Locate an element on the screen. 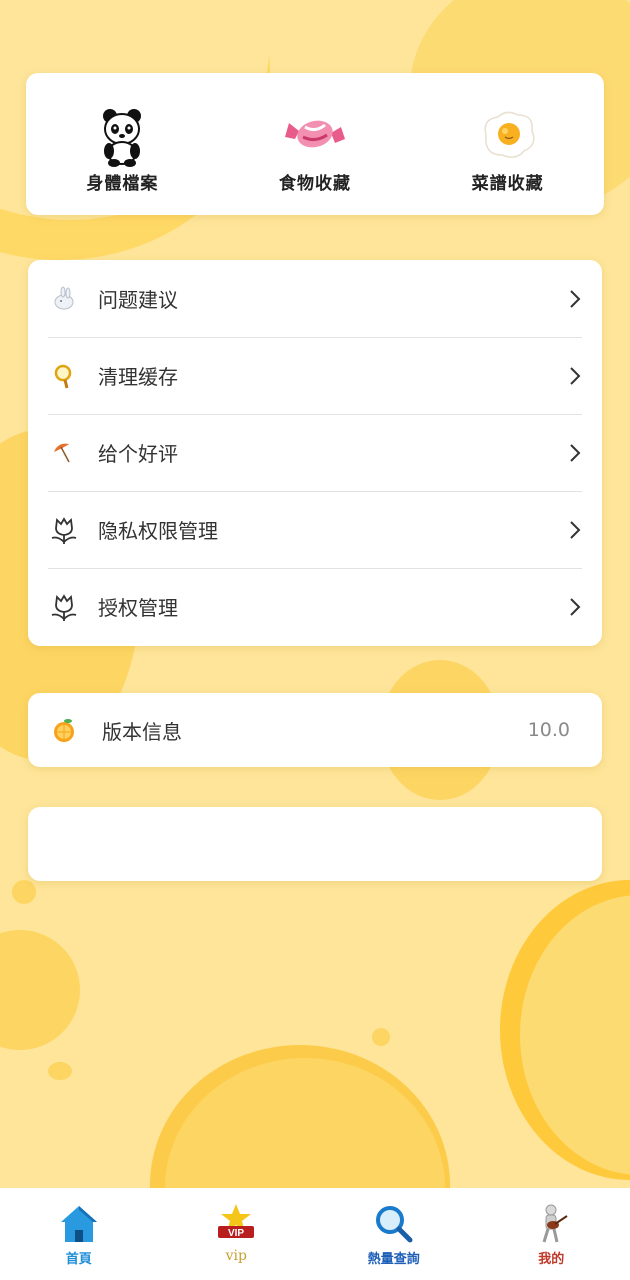 Image resolution: width=630 pixels, height=1280 pixels. menu-item-feedback: 问题建议 is located at coordinates (315, 298).